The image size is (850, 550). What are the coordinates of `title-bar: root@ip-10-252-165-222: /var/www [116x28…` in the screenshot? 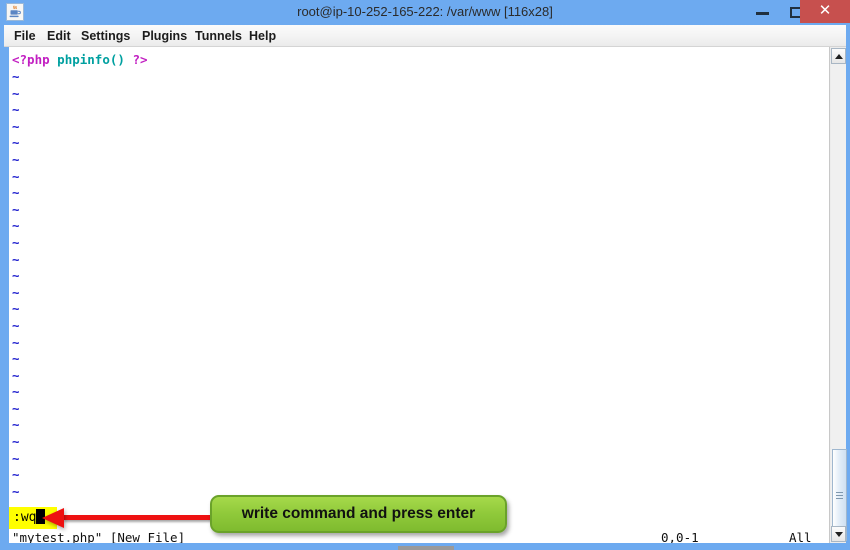 It's located at (425, 11).